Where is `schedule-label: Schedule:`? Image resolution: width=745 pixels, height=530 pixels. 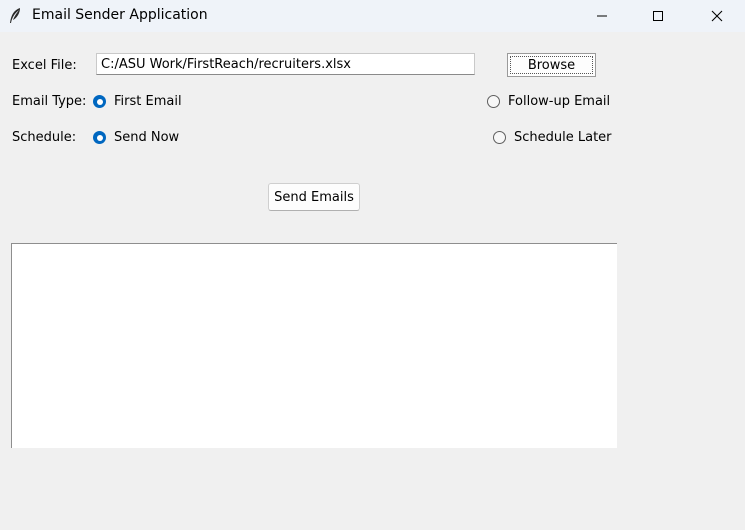 schedule-label: Schedule: is located at coordinates (44, 137).